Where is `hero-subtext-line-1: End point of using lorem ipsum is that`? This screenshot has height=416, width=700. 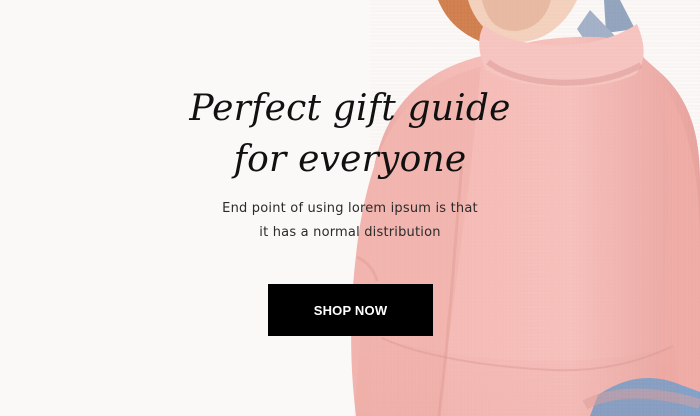 hero-subtext-line-1: End point of using lorem ipsum is that is located at coordinates (350, 208).